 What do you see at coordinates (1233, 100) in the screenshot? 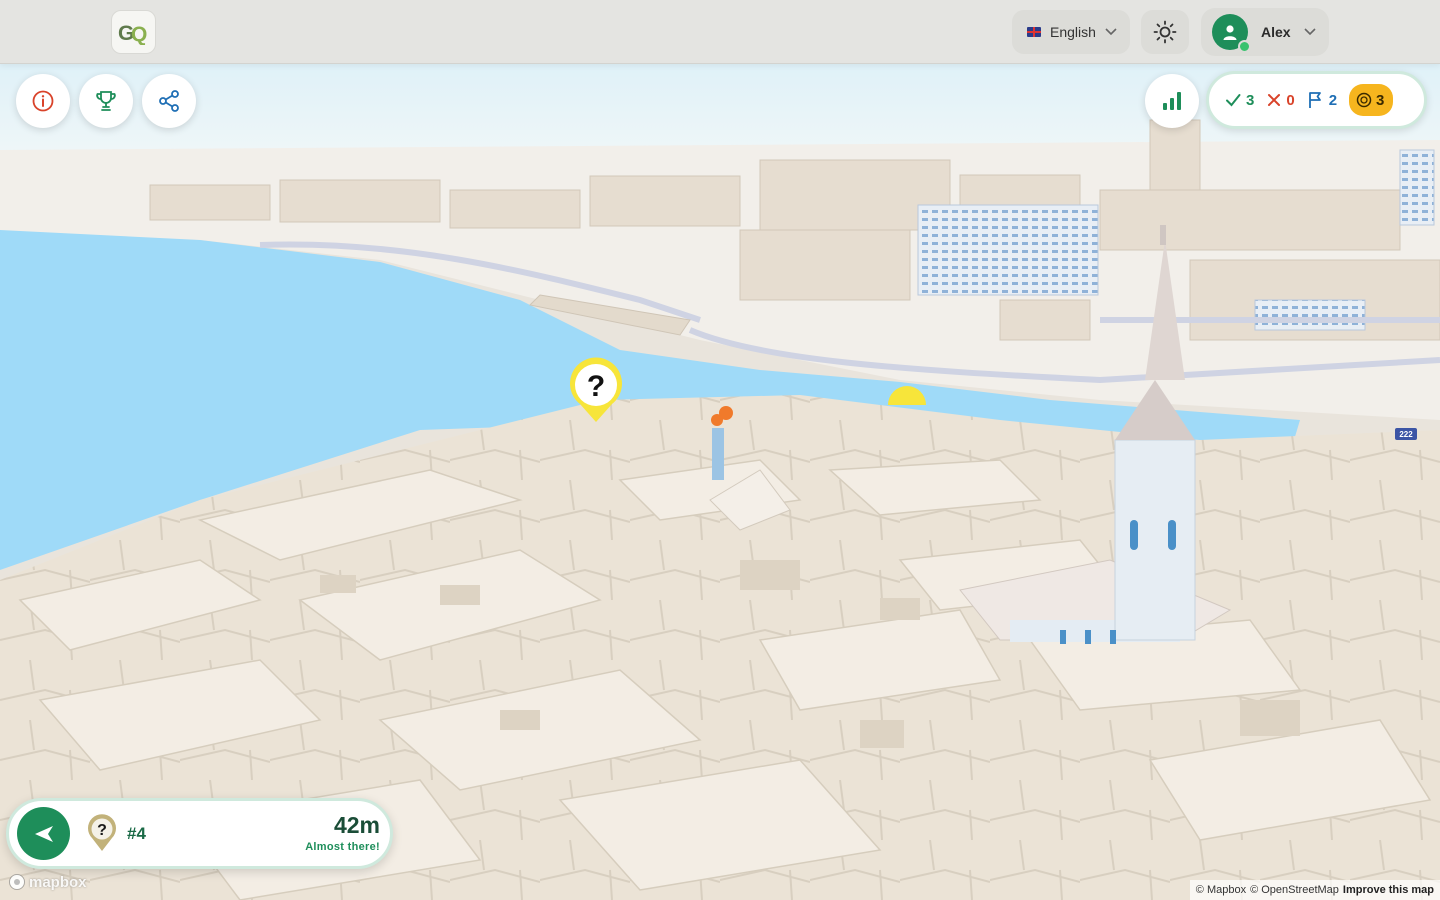
I see `check-icon` at bounding box center [1233, 100].